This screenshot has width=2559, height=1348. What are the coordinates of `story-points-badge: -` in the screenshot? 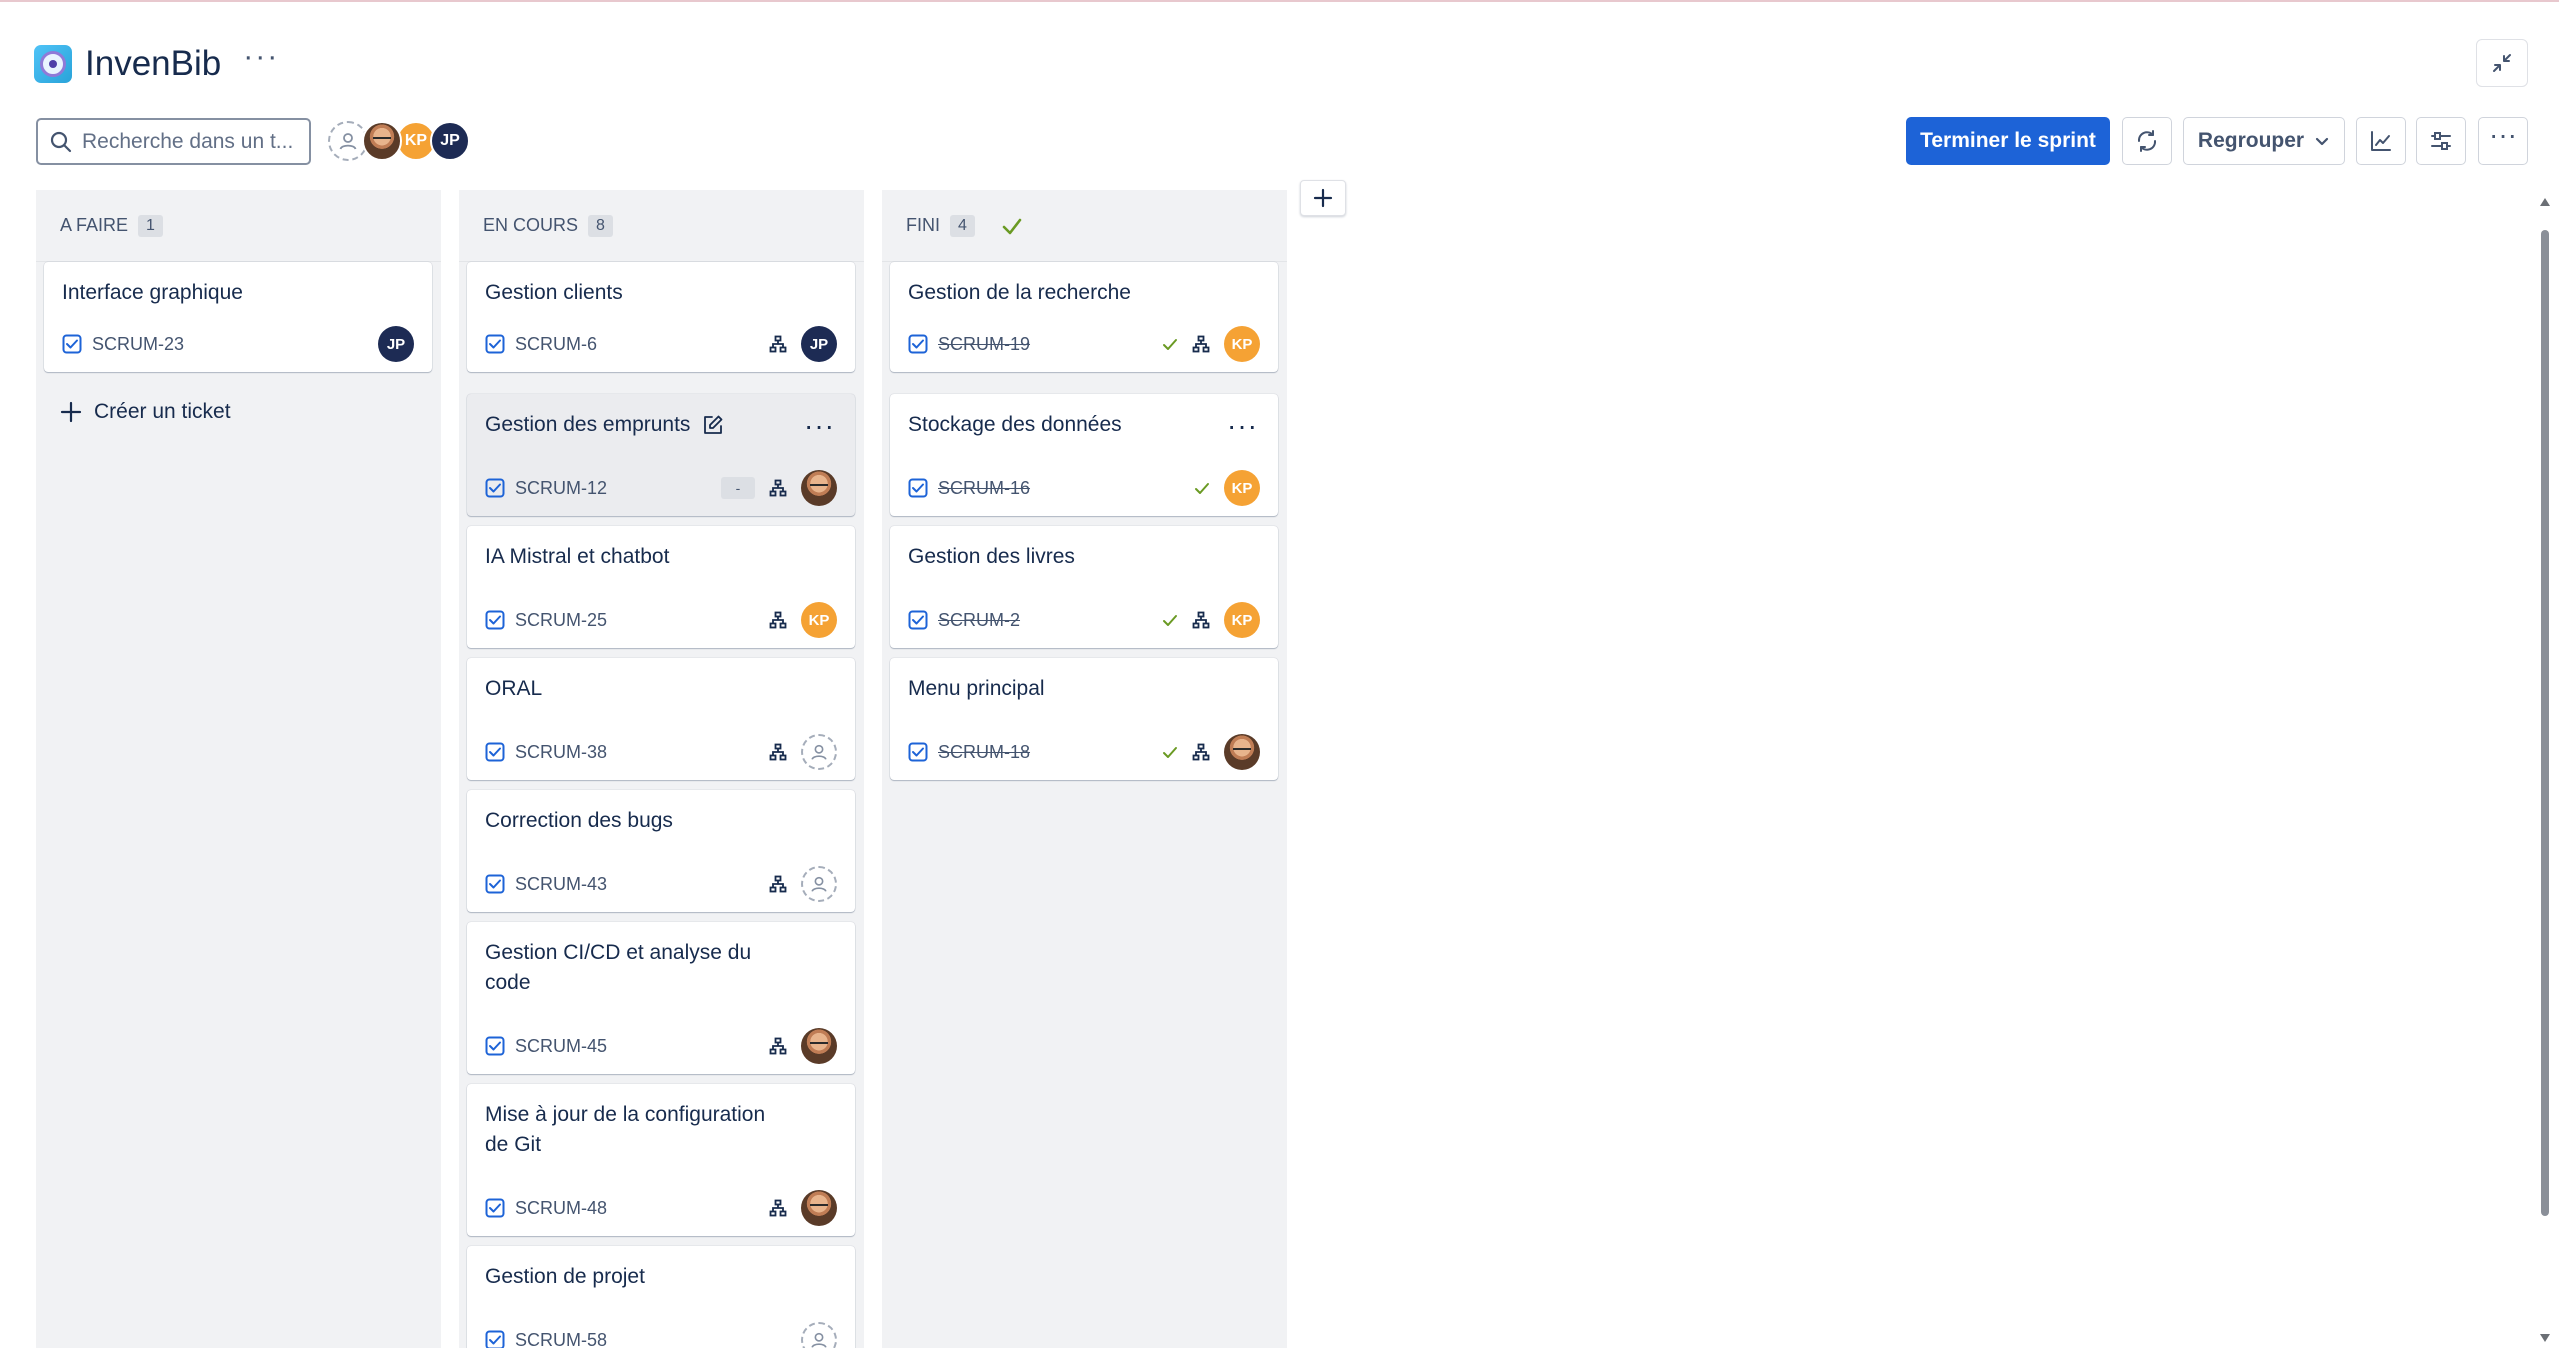 It's located at (738, 488).